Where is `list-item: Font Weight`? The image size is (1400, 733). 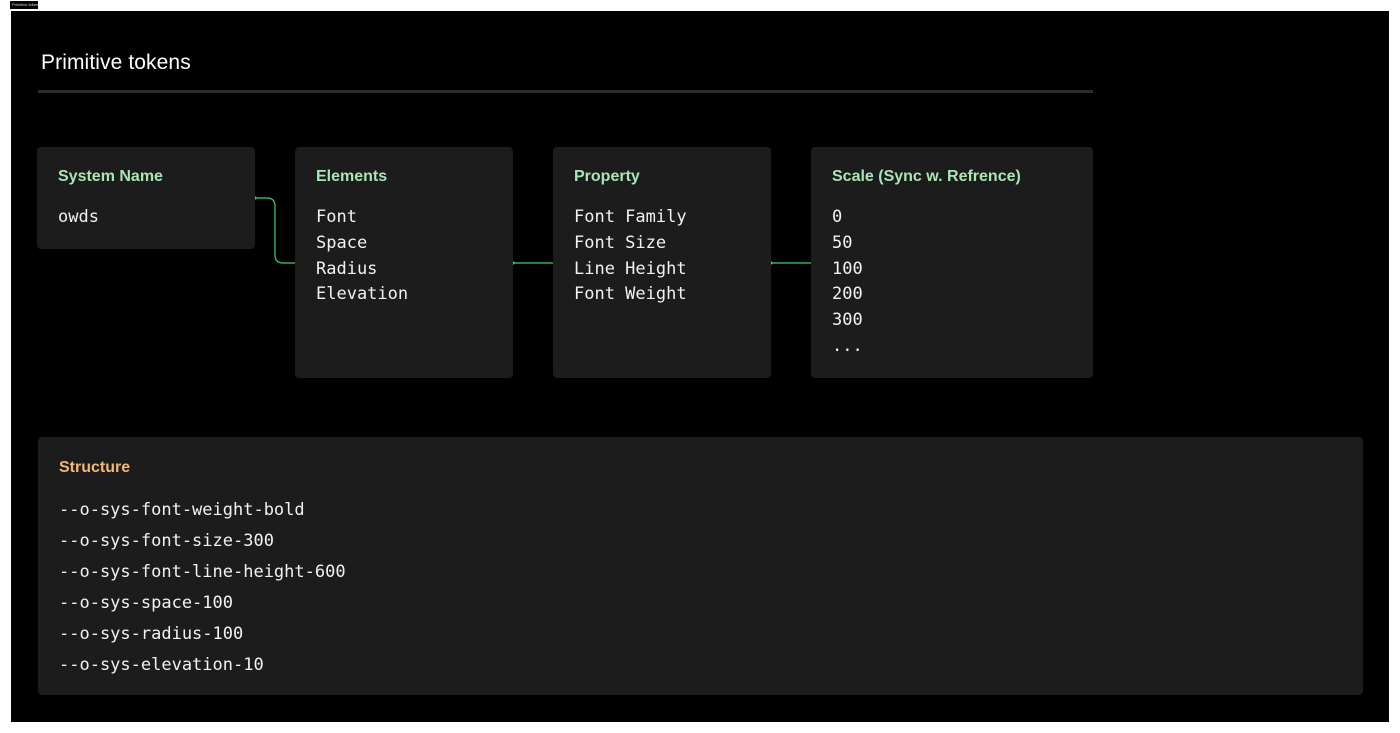 list-item: Font Weight is located at coordinates (630, 294).